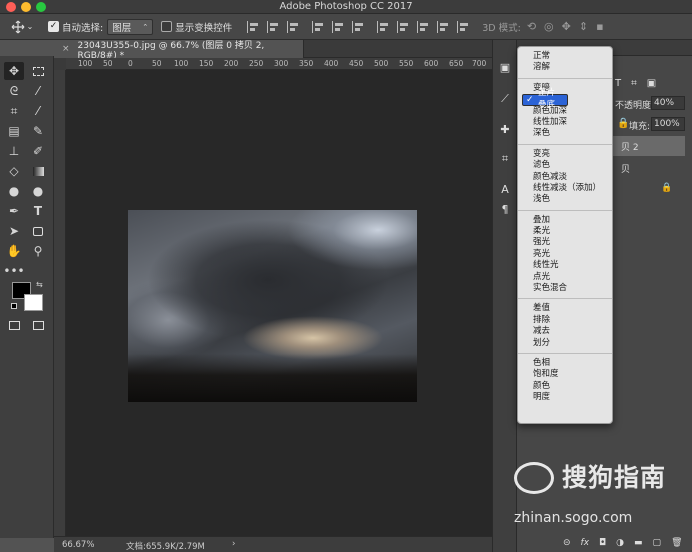 This screenshot has height=552, width=692. What do you see at coordinates (599, 26) in the screenshot?
I see `scale-3d-icon: ▪` at bounding box center [599, 26].